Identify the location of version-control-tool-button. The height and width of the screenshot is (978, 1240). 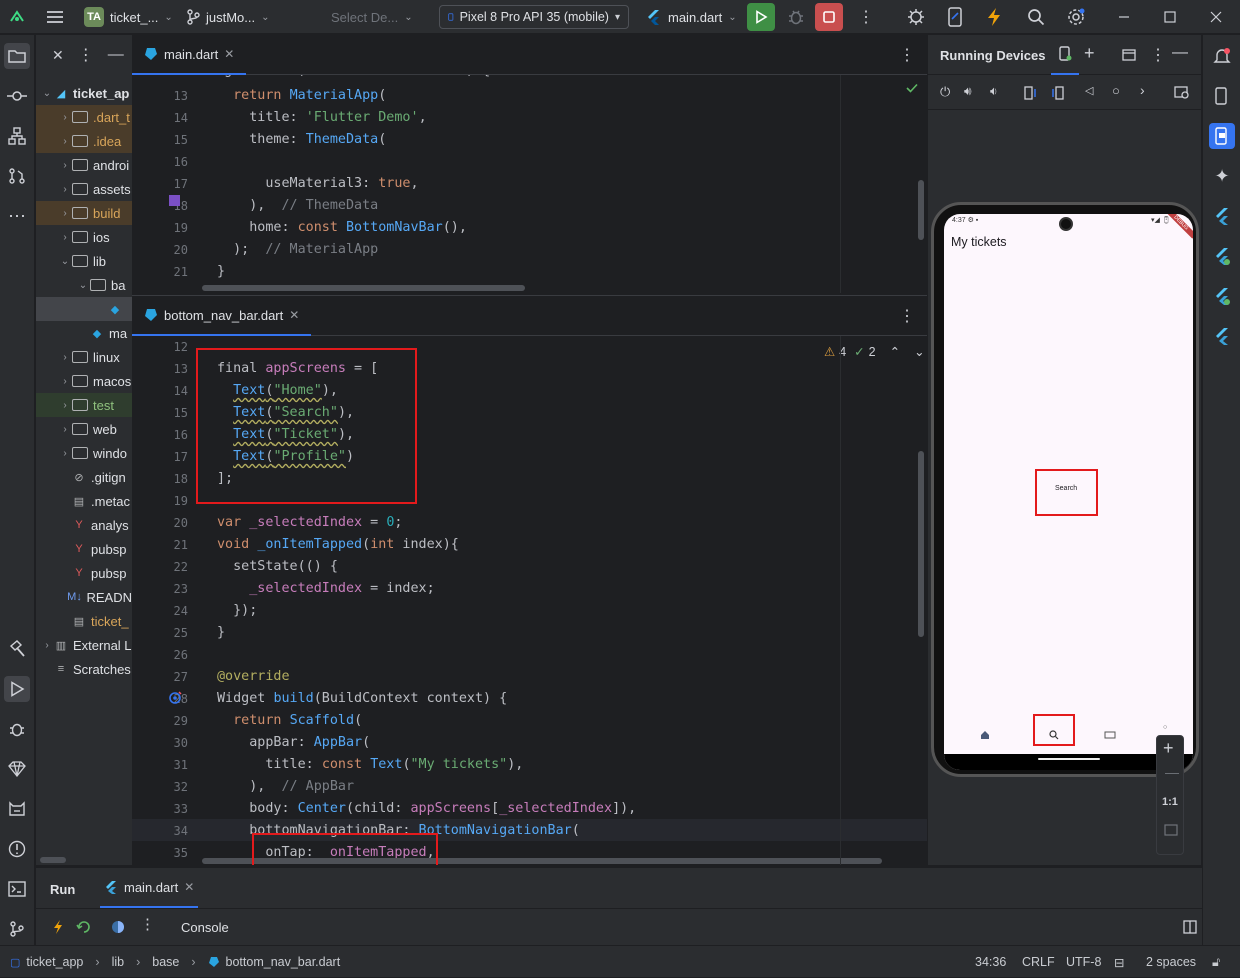
(17, 929).